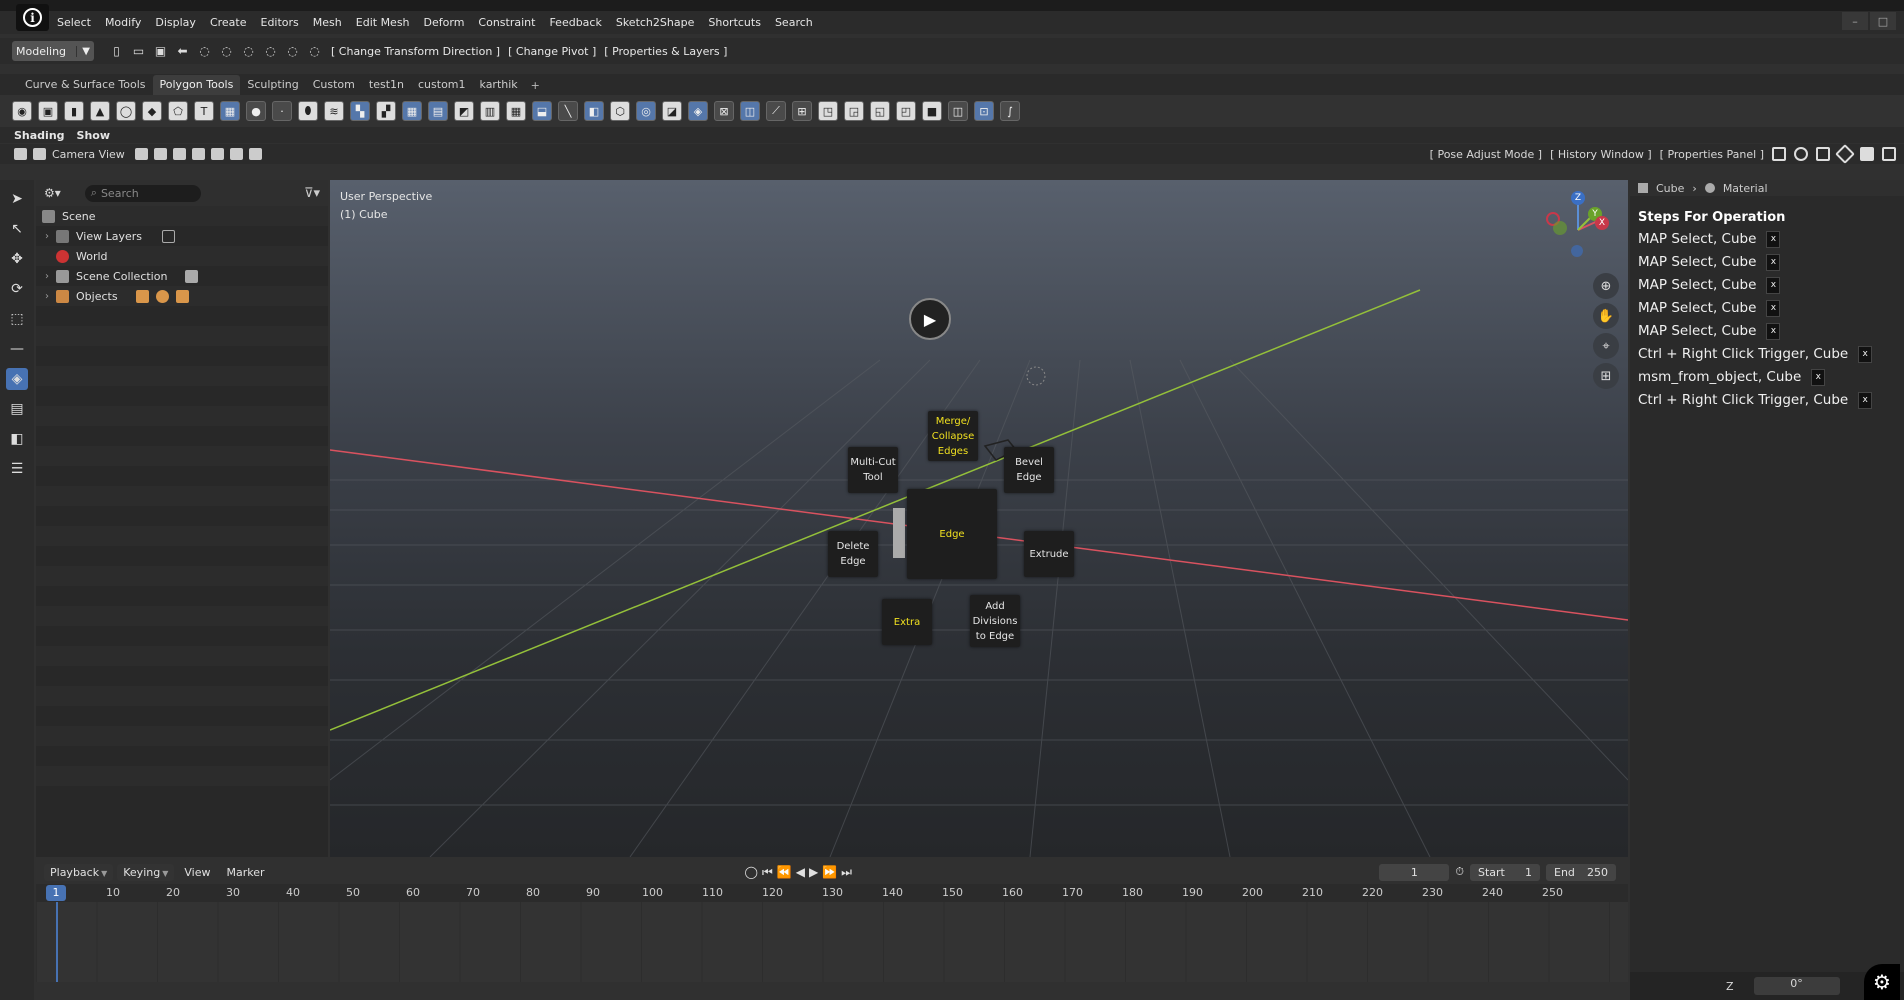 Image resolution: width=1904 pixels, height=1000 pixels. I want to click on unwrap-icon: ◲, so click(854, 111).